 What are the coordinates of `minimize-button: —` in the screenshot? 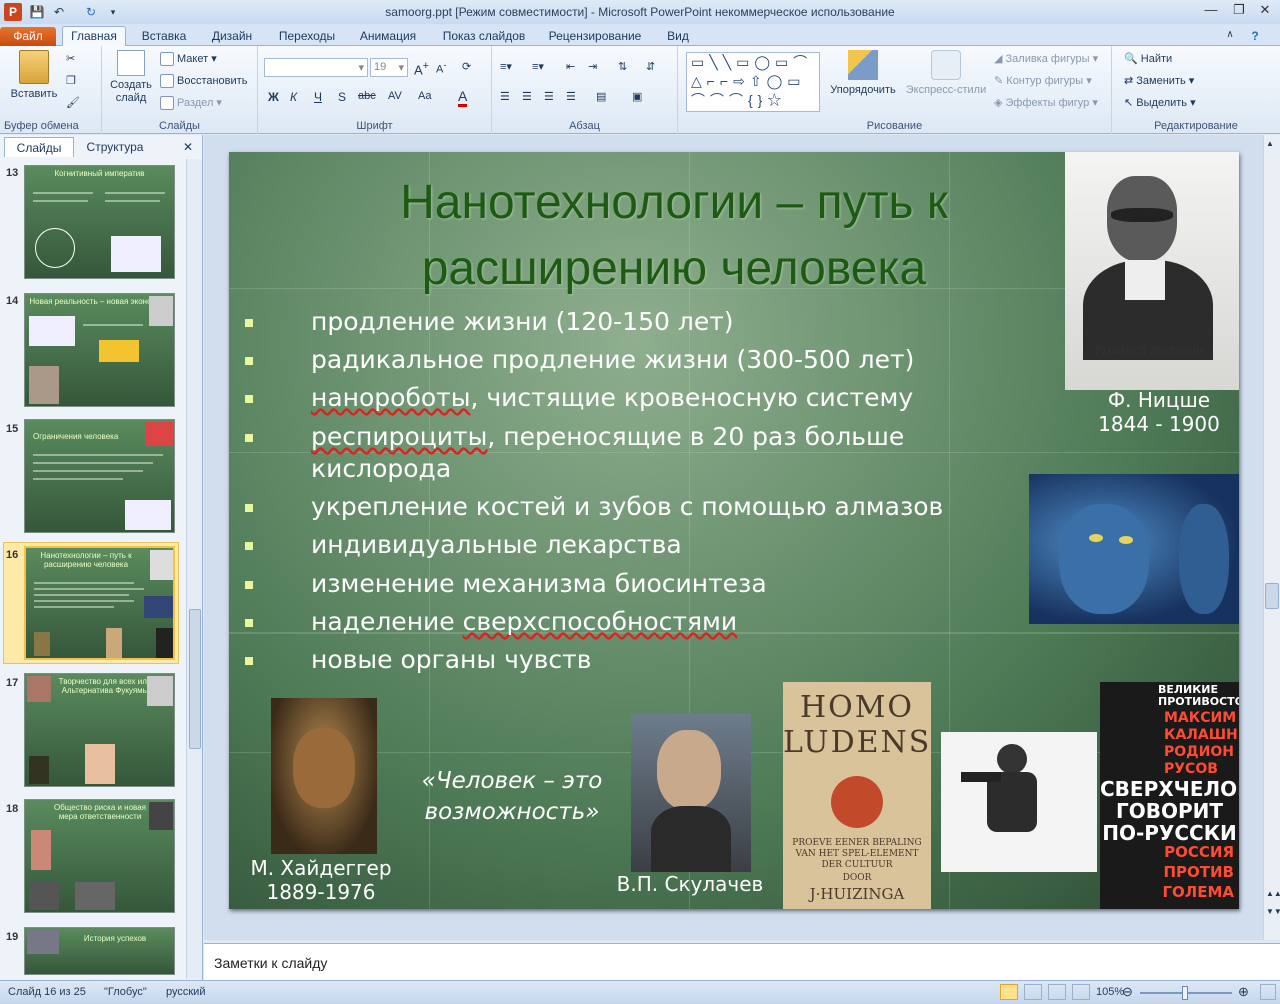 It's located at (1211, 11).